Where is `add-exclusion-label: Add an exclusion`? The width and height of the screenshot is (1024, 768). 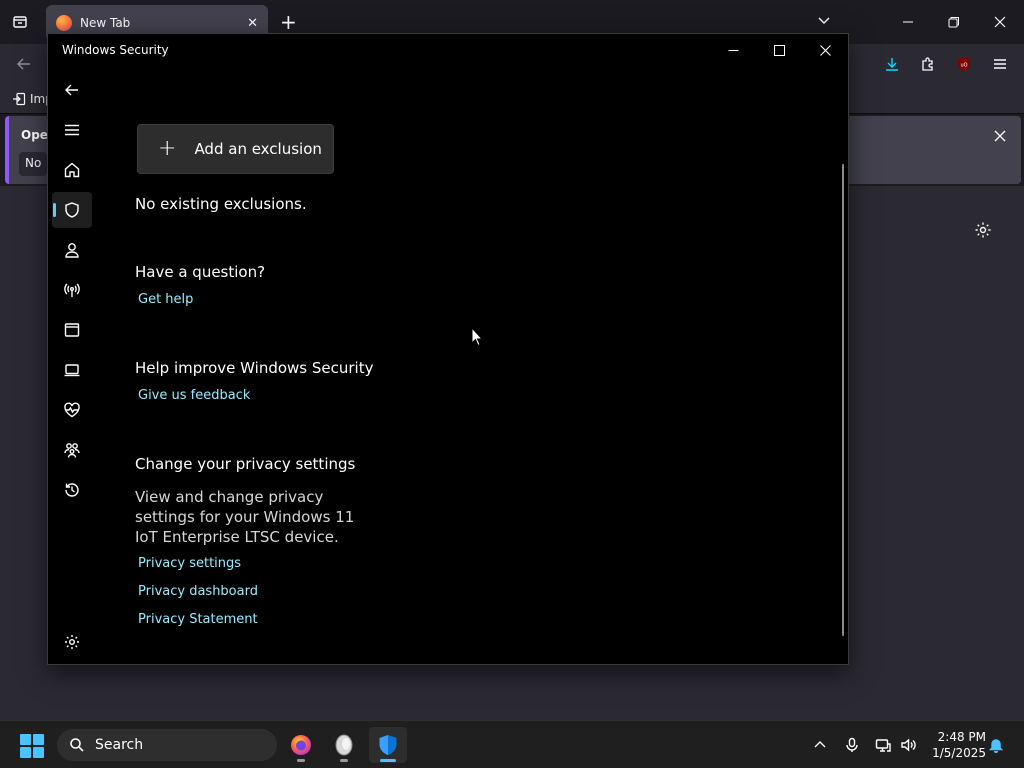
add-exclusion-label: Add an exclusion is located at coordinates (258, 149).